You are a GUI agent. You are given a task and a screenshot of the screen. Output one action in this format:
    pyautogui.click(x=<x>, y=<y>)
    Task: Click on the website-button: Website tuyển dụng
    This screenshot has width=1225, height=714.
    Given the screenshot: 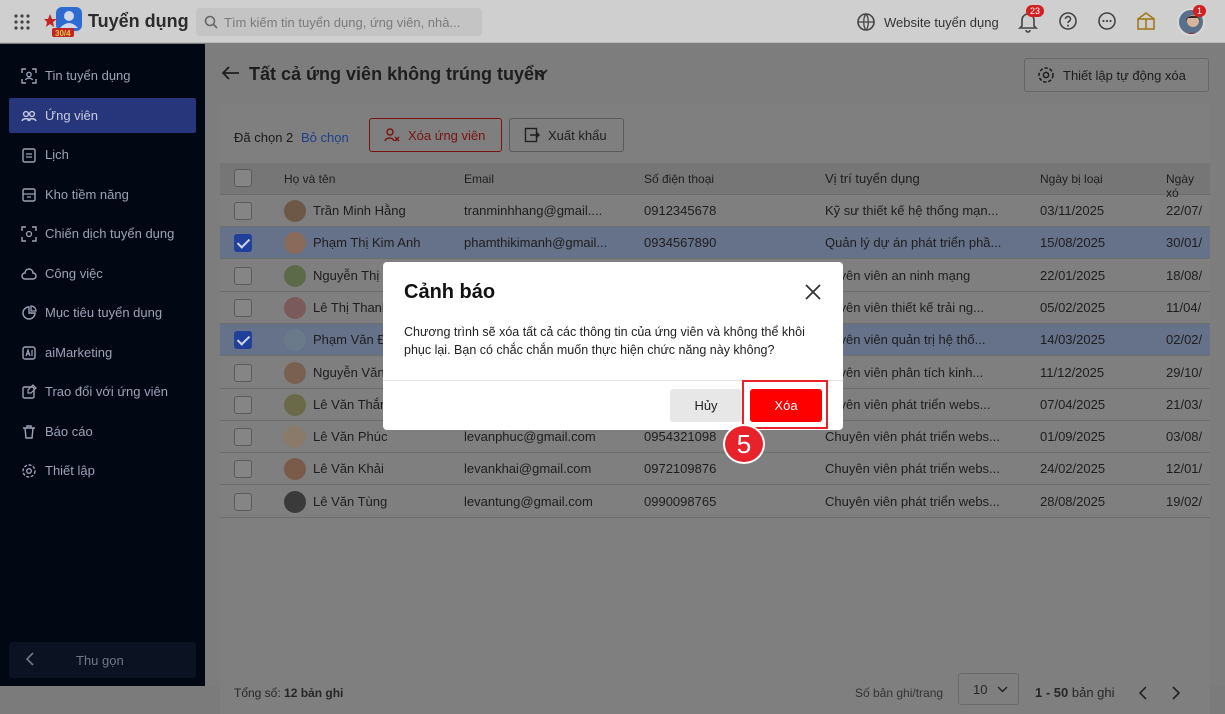 What is the action you would take?
    pyautogui.click(x=927, y=22)
    